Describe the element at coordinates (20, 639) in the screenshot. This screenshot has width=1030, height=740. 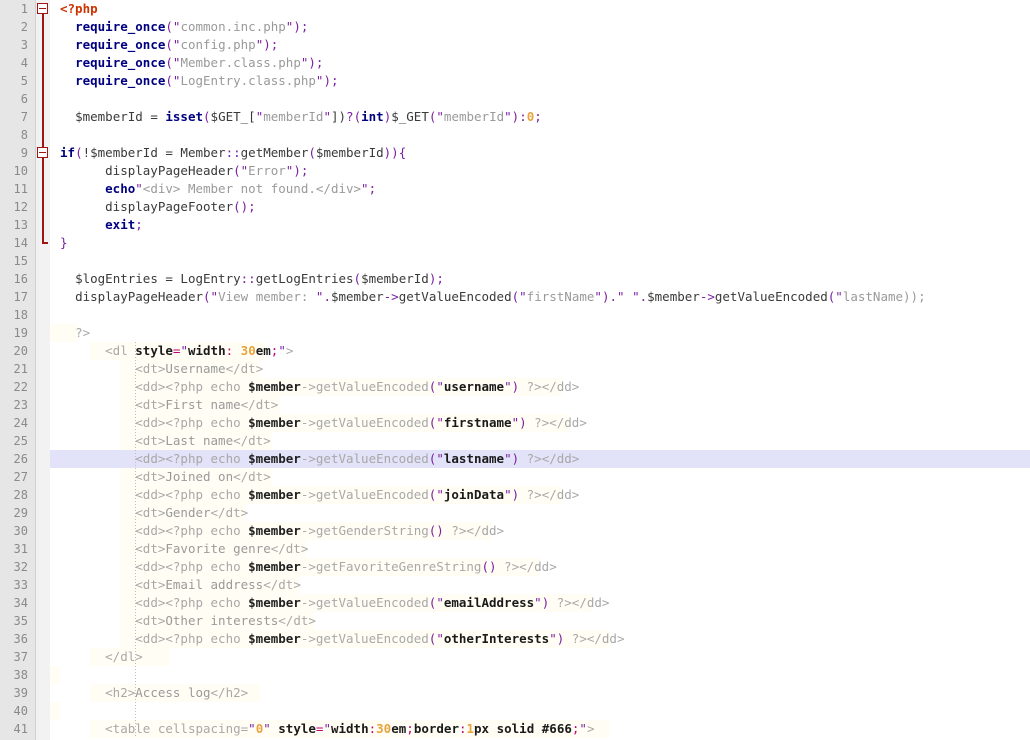
I see `line-number: 36` at that location.